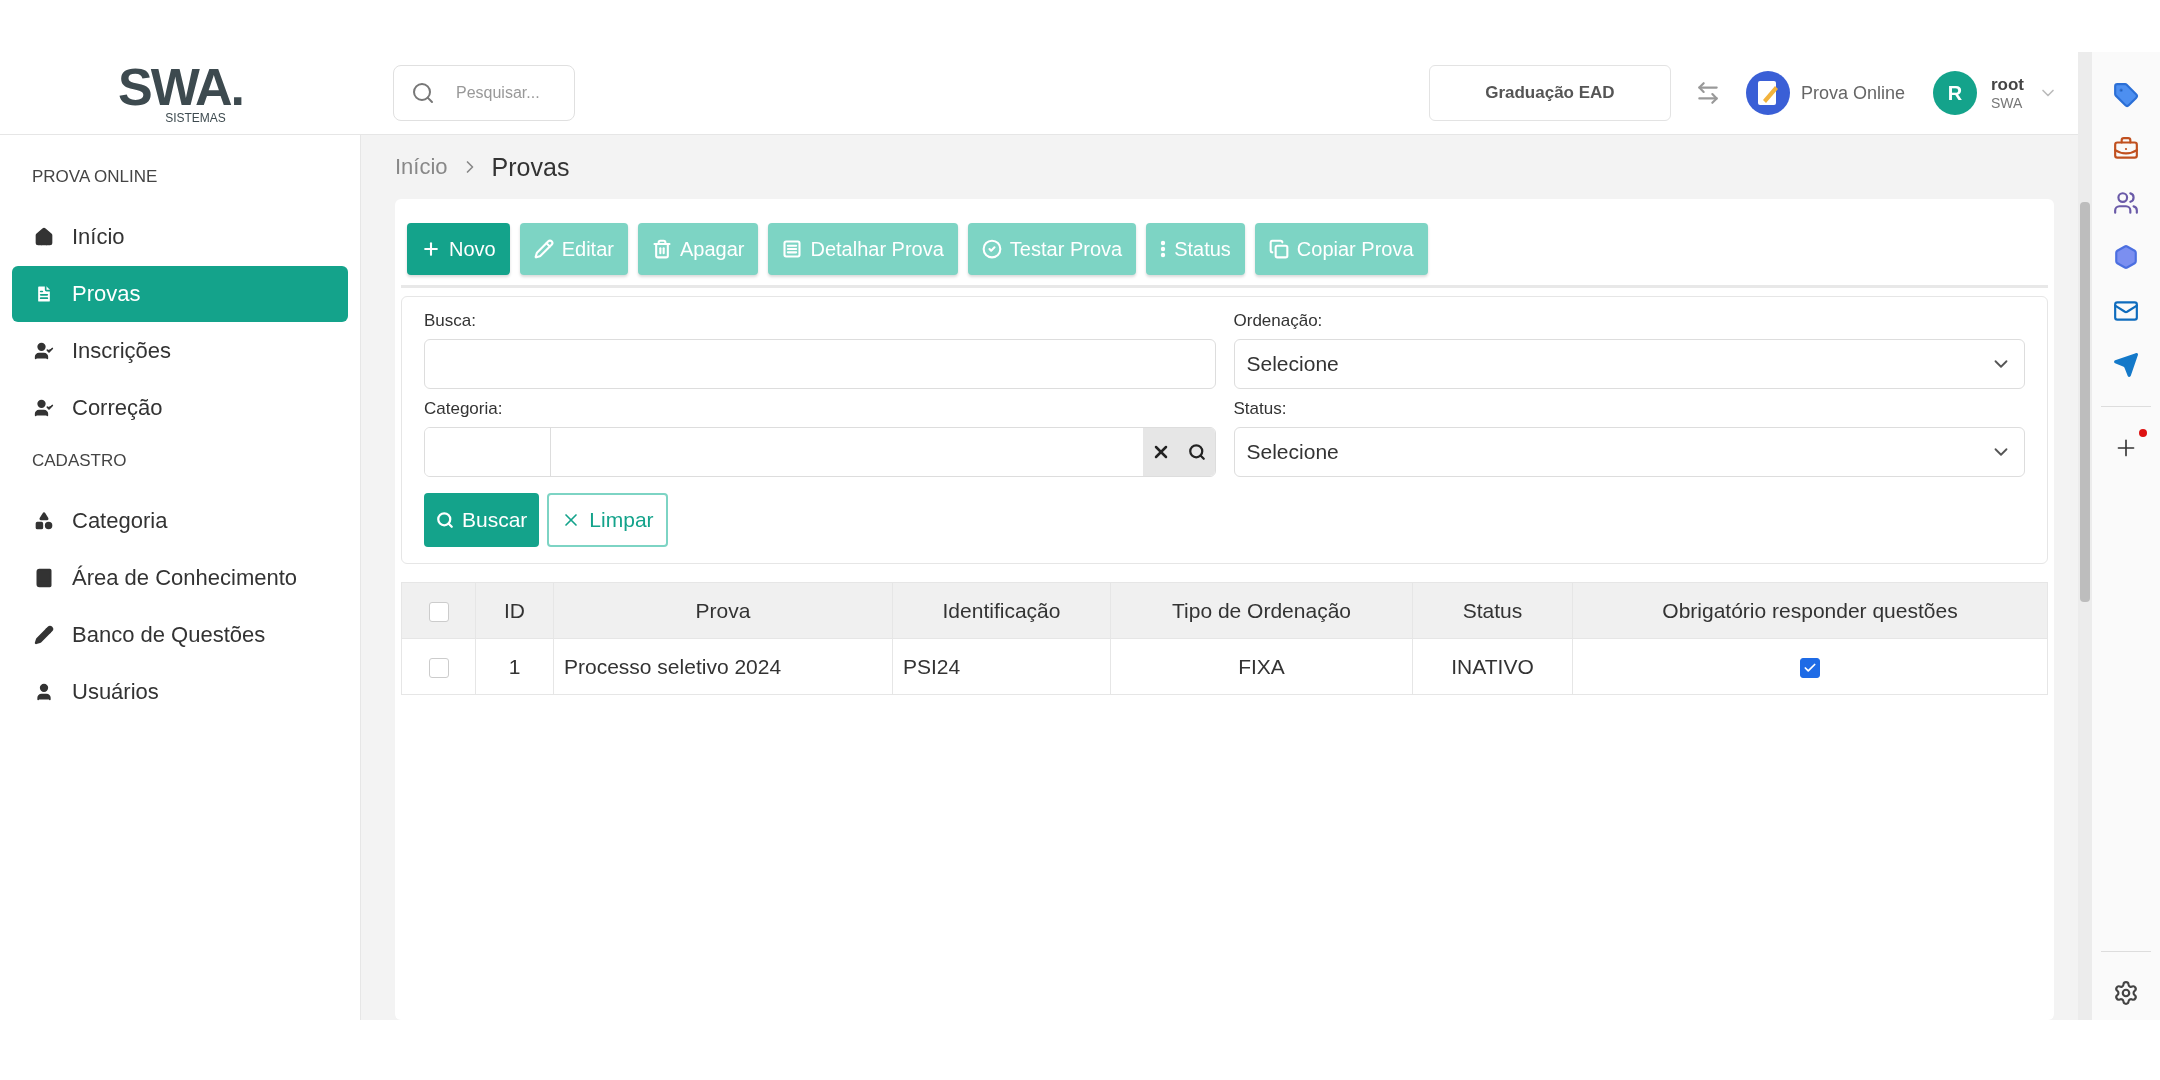 The width and height of the screenshot is (2160, 1080). I want to click on hexagon-icon, so click(2126, 257).